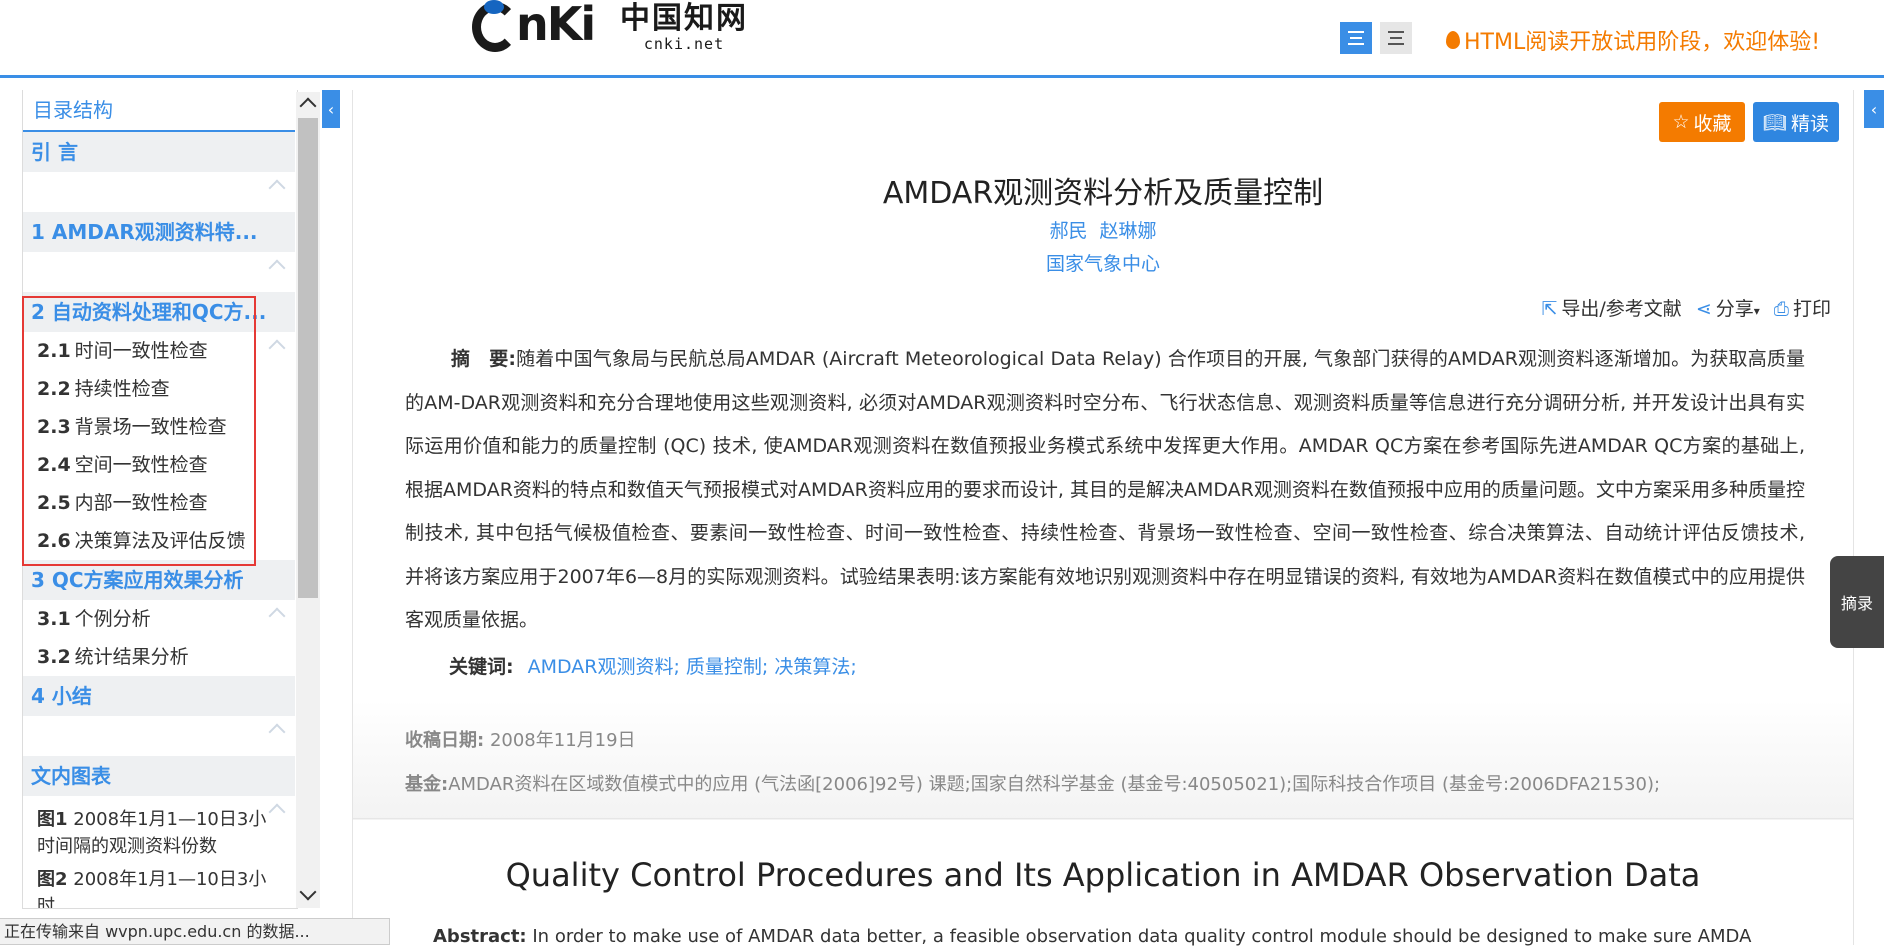 Image resolution: width=1884 pixels, height=947 pixels. What do you see at coordinates (54, 503) in the screenshot?
I see `toc-sub-number: 2.5` at bounding box center [54, 503].